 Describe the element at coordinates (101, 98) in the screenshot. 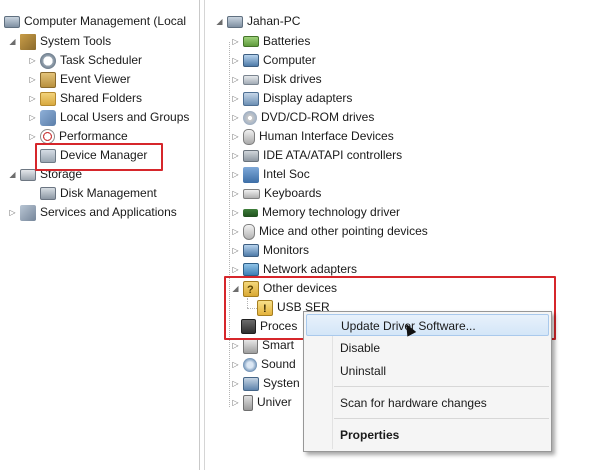

I see `tree-label: Shared Folders` at that location.